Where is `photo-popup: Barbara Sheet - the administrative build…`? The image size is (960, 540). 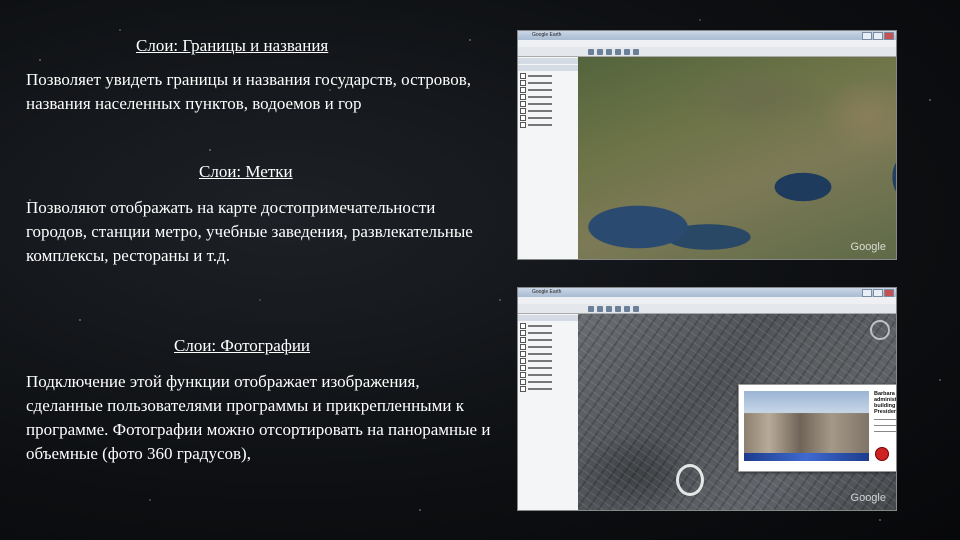
photo-popup: Barbara Sheet - the administrative build… is located at coordinates (817, 428).